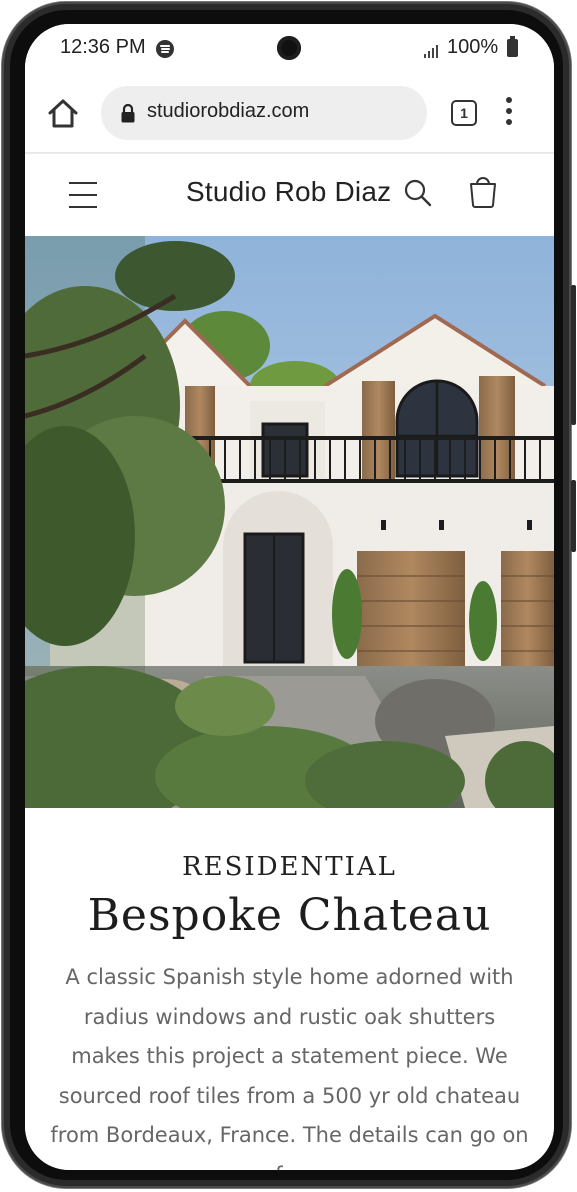 Image resolution: width=577 pixels, height=1192 pixels. I want to click on address-bar: studiorobdiaz.com, so click(264, 113).